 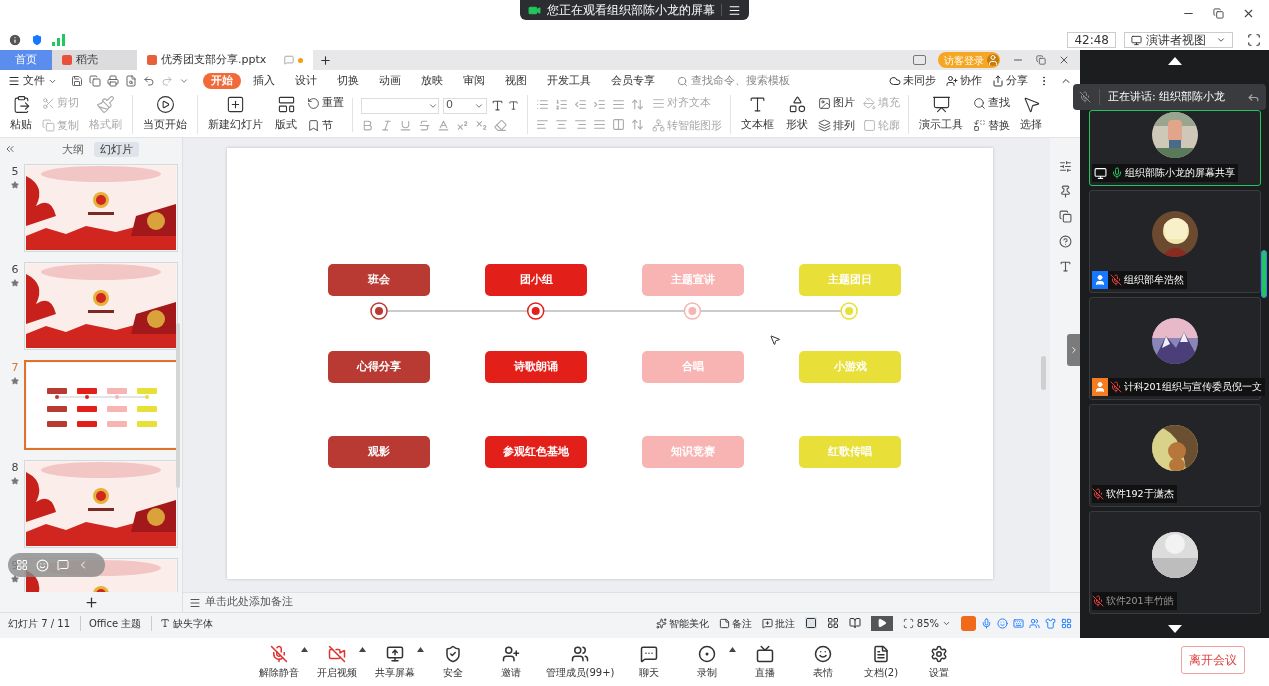 I want to click on preview-icon, so click(x=131, y=81).